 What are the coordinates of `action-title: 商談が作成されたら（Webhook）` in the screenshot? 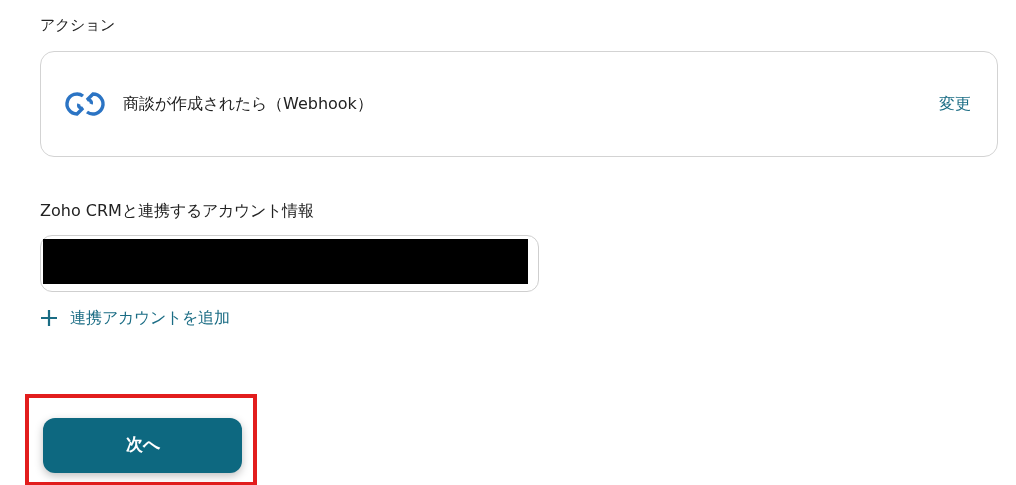 It's located at (248, 103).